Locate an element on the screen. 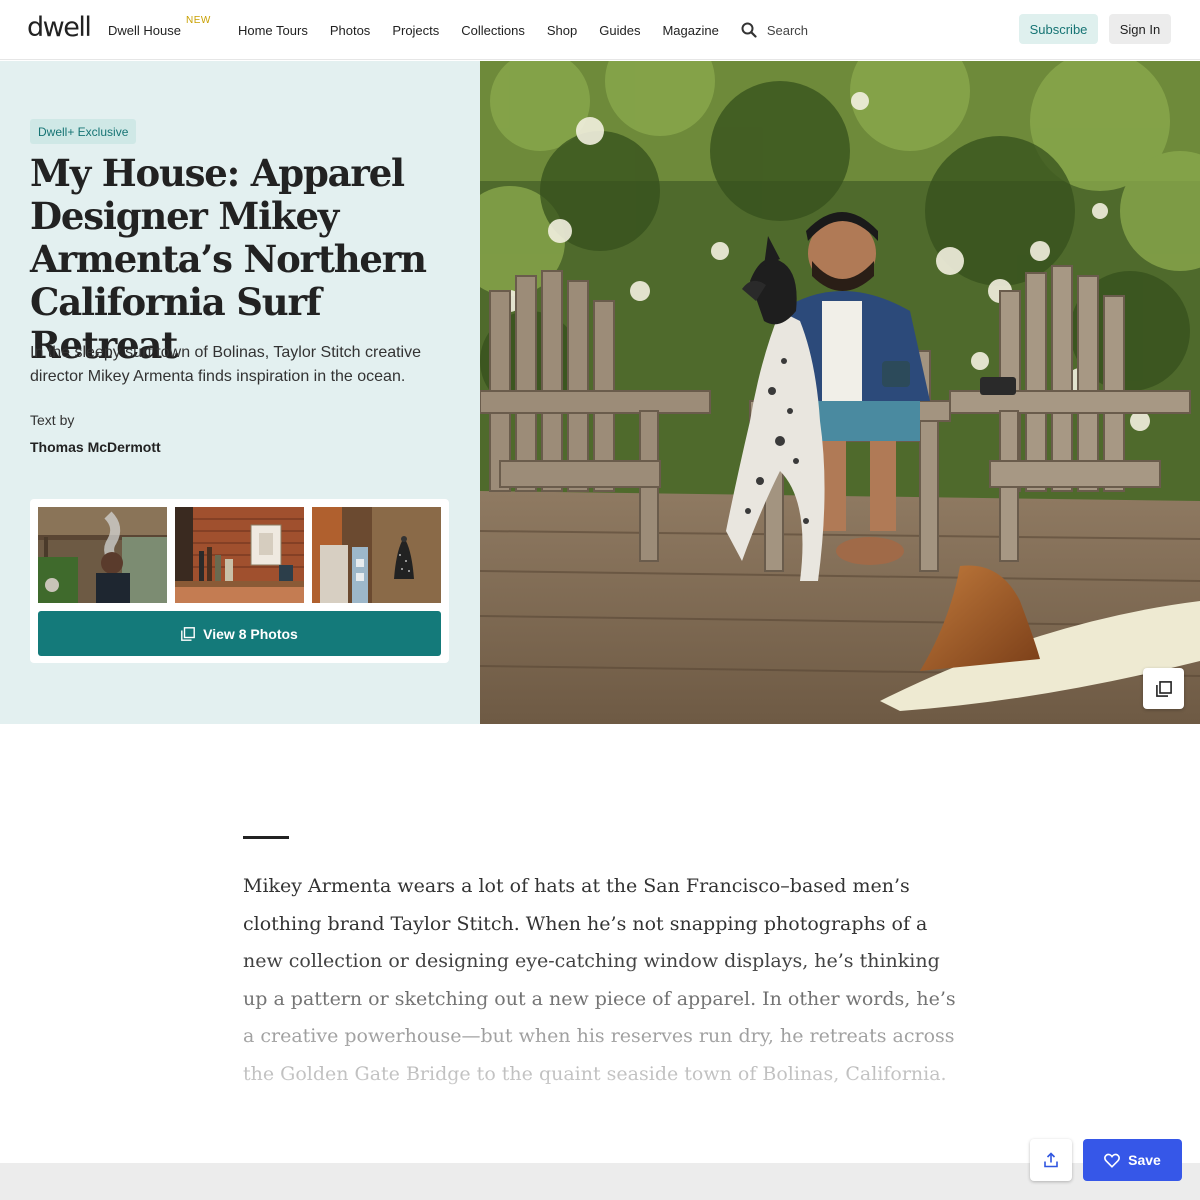  new-tag: NEW is located at coordinates (198, 20).